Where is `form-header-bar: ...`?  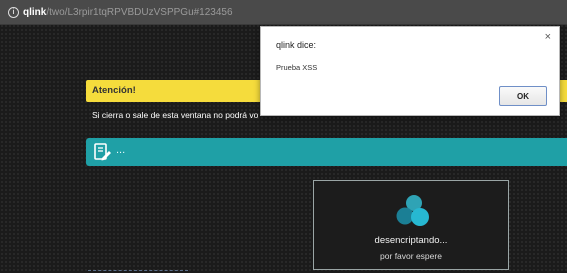 form-header-bar: ... is located at coordinates (326, 152).